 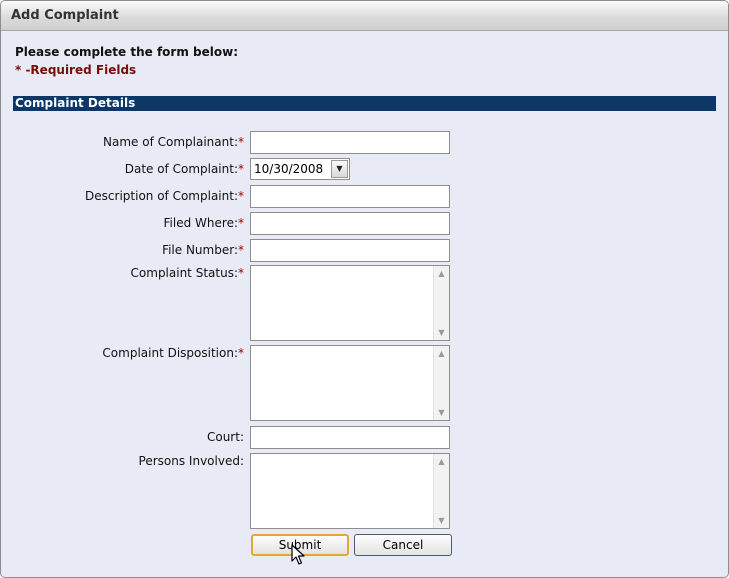 I want to click on court-input, so click(x=350, y=437).